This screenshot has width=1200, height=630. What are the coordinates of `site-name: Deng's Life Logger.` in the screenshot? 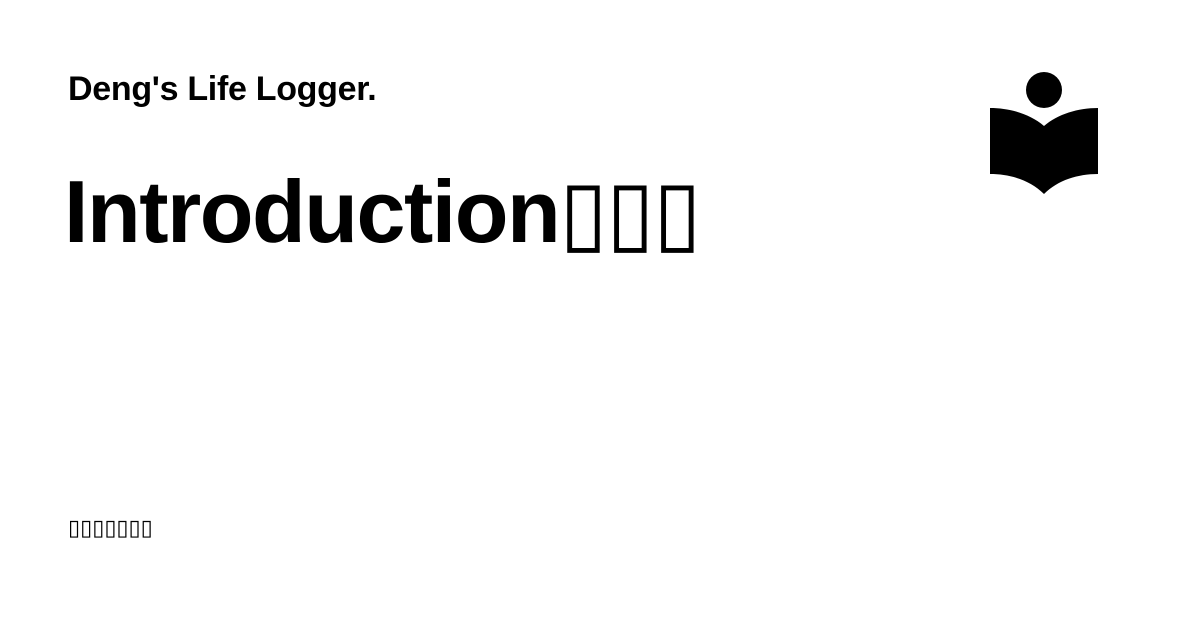 It's located at (222, 89).